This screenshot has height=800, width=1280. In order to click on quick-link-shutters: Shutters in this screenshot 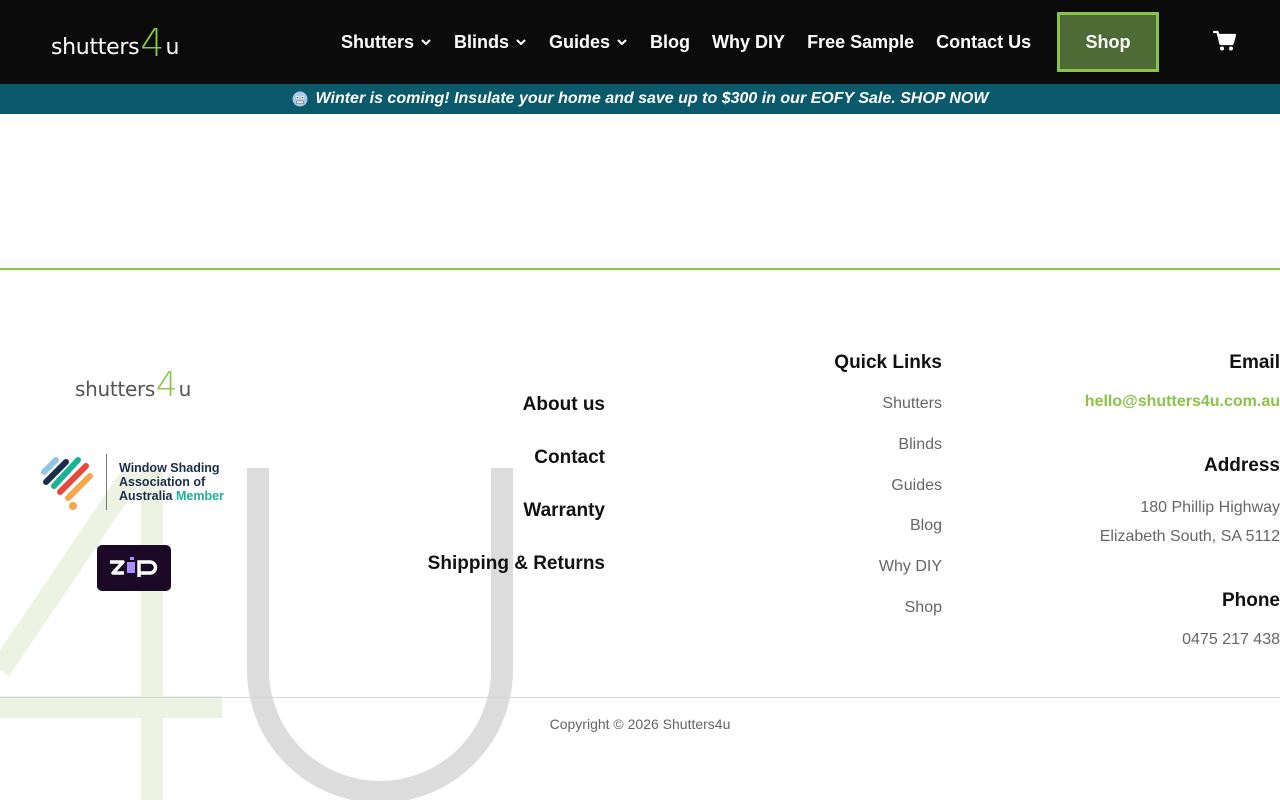, I will do `click(888, 413)`.